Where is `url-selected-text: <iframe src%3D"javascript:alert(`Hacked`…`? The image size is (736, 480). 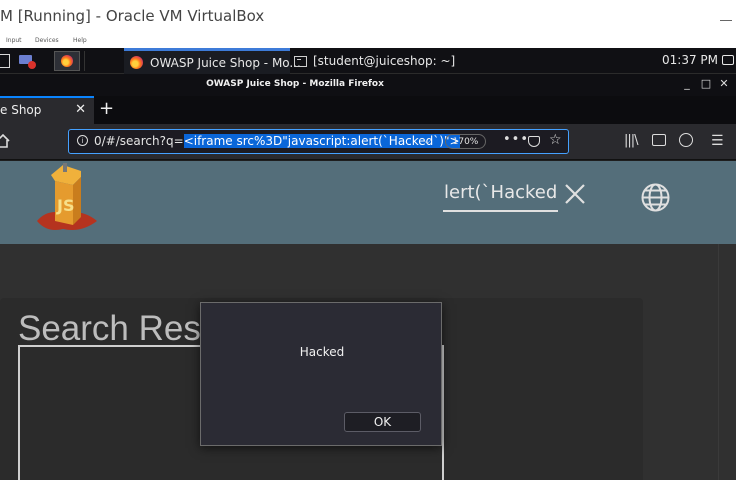
url-selected-text: <iframe src%3D"javascript:alert(`Hacked`… is located at coordinates (321, 141).